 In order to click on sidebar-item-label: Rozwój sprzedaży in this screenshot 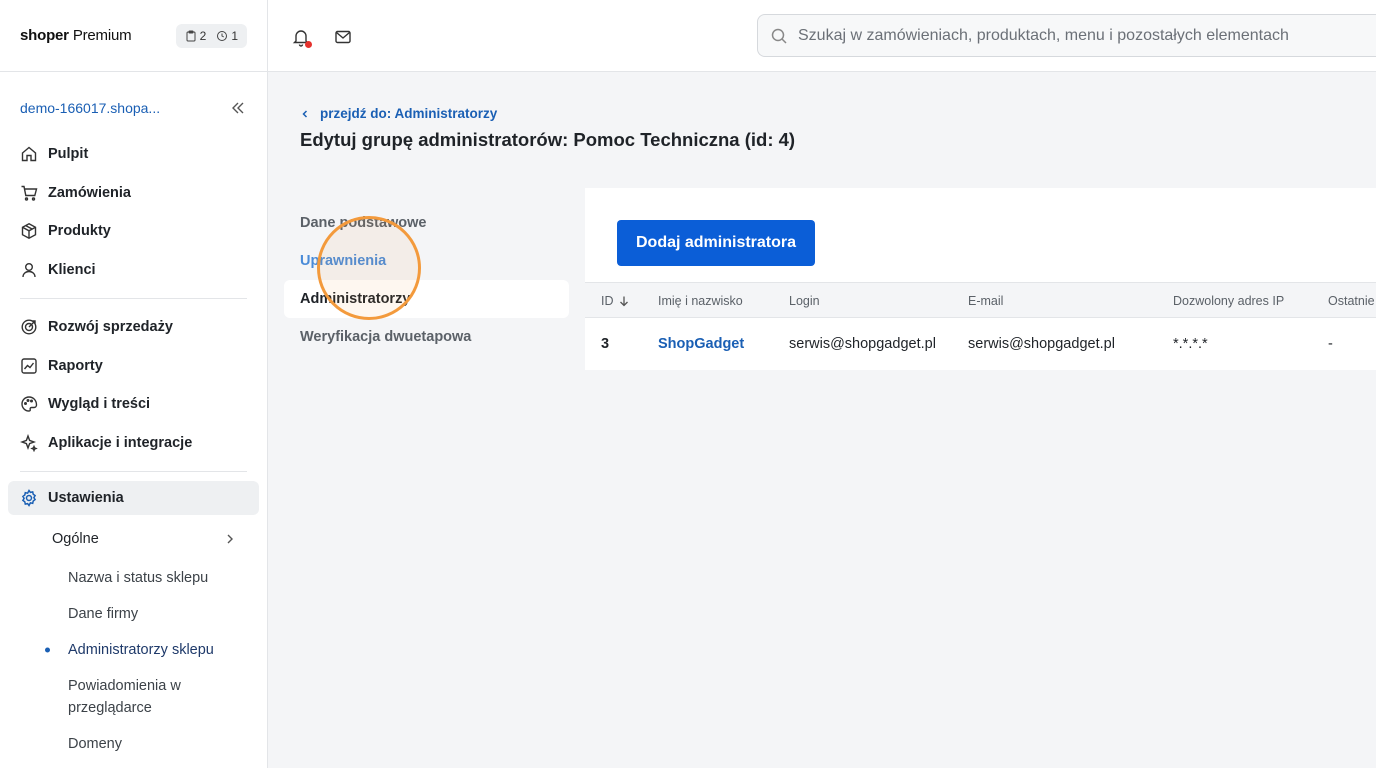, I will do `click(110, 327)`.